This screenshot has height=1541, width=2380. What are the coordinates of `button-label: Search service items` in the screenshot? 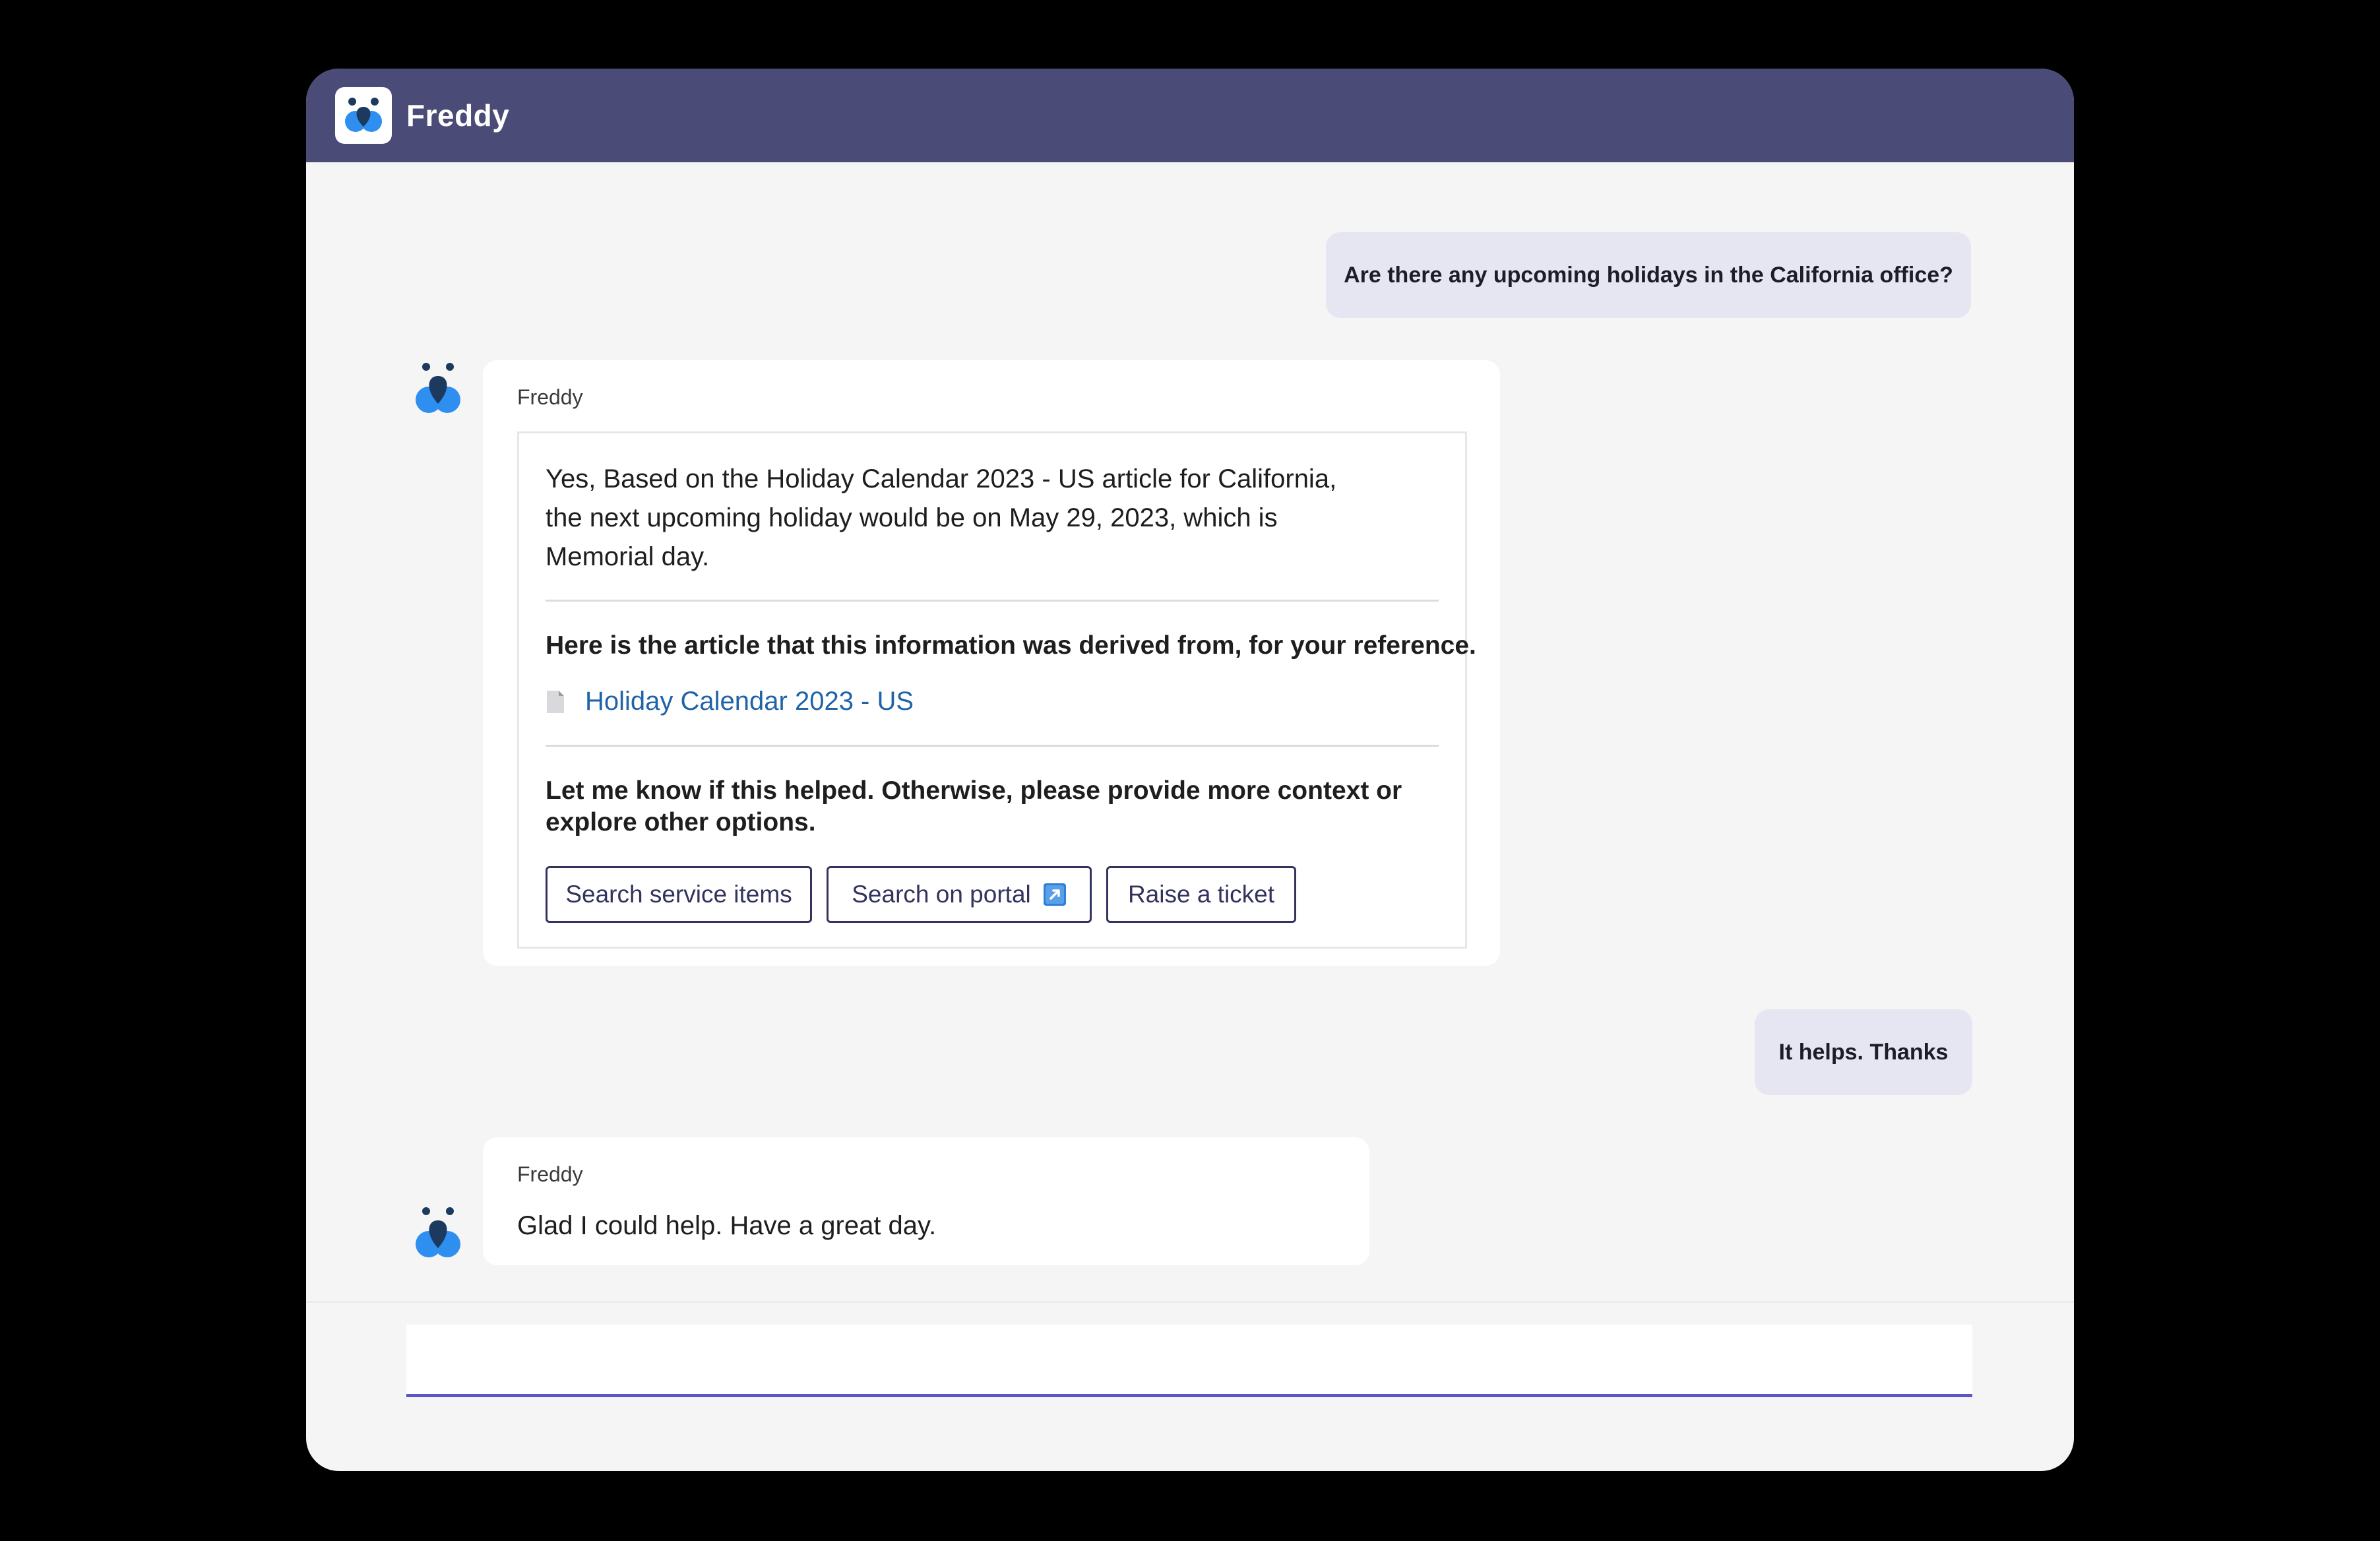 It's located at (678, 894).